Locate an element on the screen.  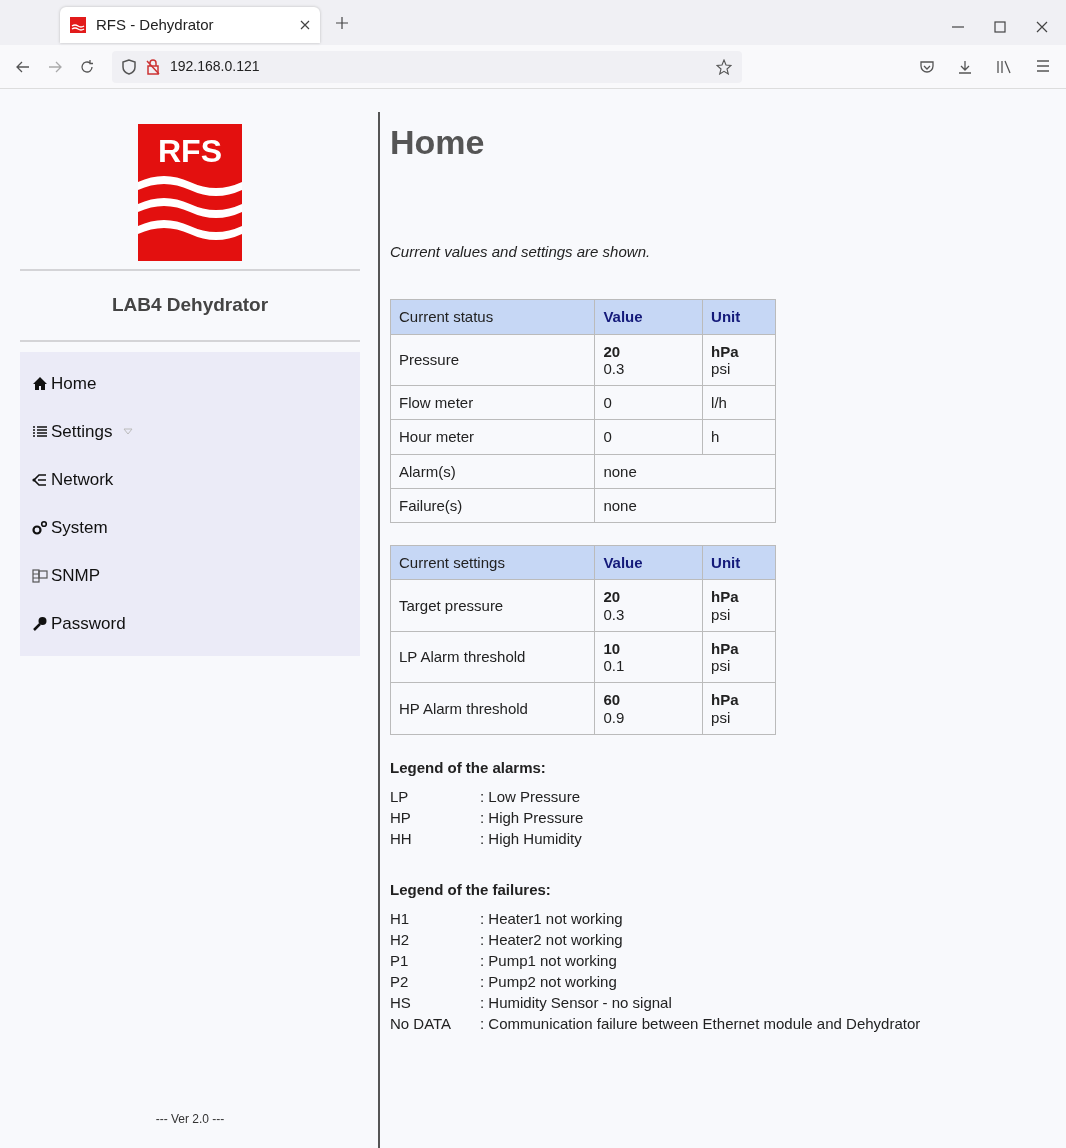
table-cell: Pressure is located at coordinates (492, 360).